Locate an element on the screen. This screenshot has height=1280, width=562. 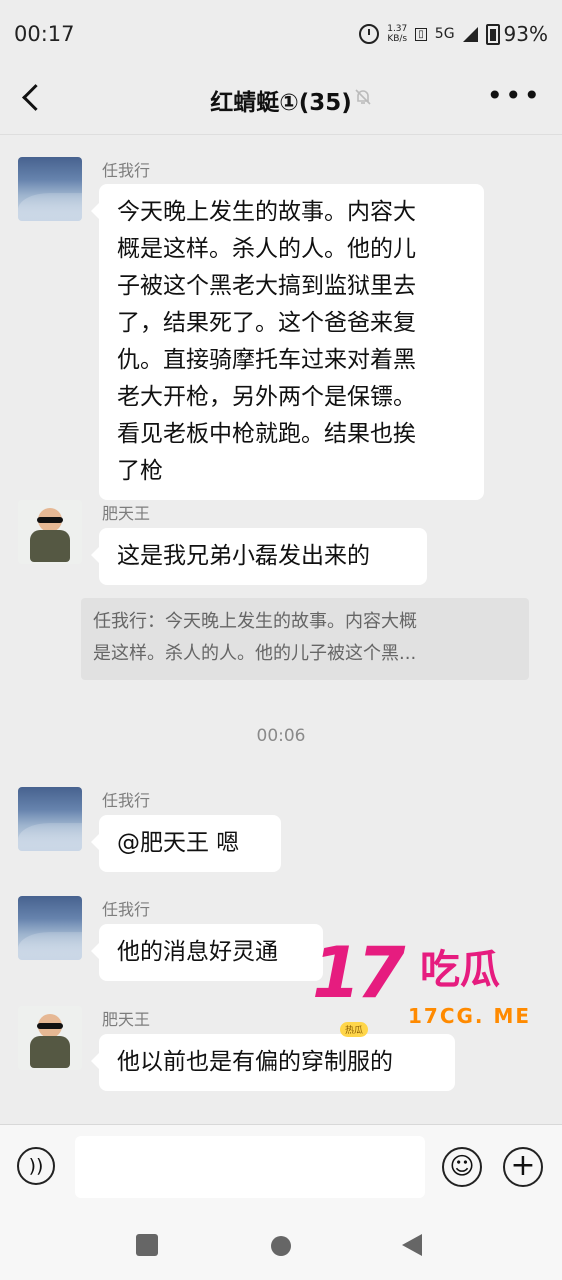
message-bubble: @肥天王 嗯 is located at coordinates (186, 843).